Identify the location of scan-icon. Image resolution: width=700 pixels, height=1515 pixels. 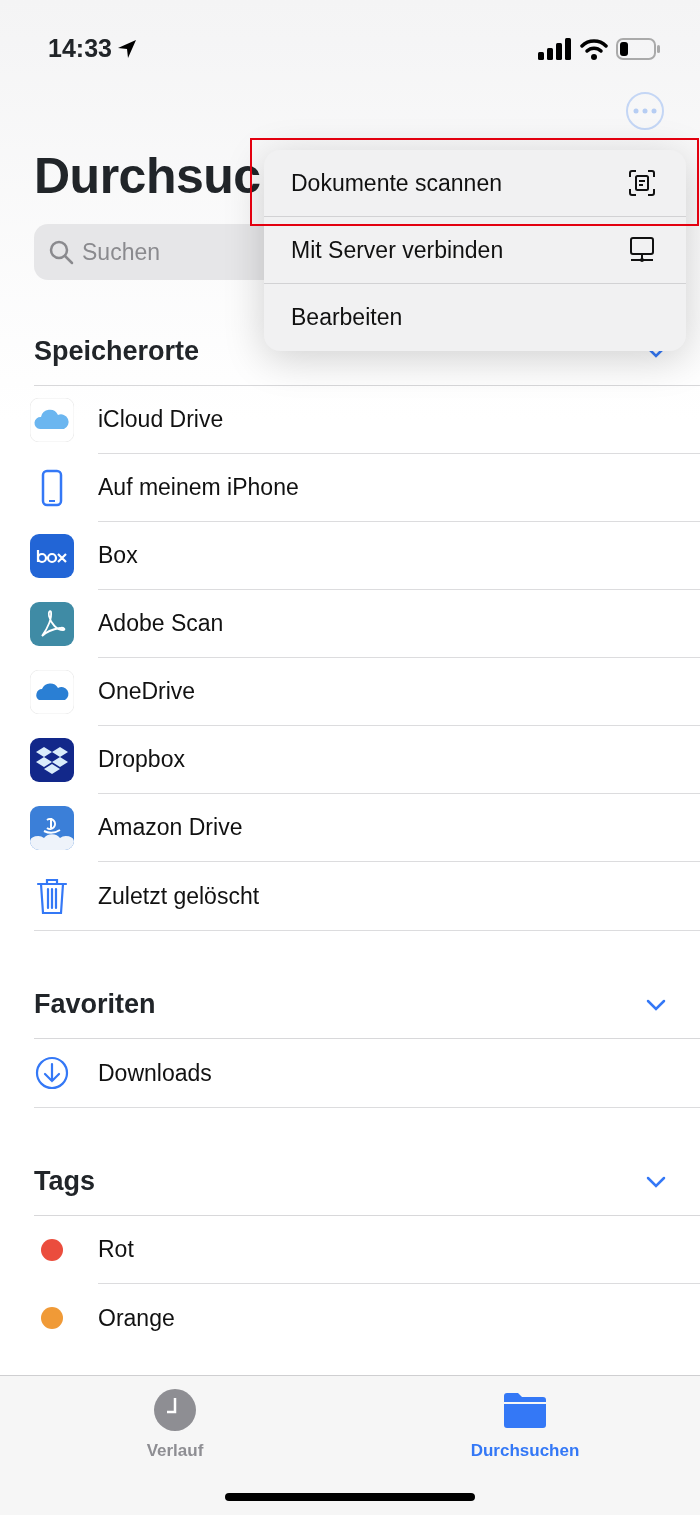
(642, 183).